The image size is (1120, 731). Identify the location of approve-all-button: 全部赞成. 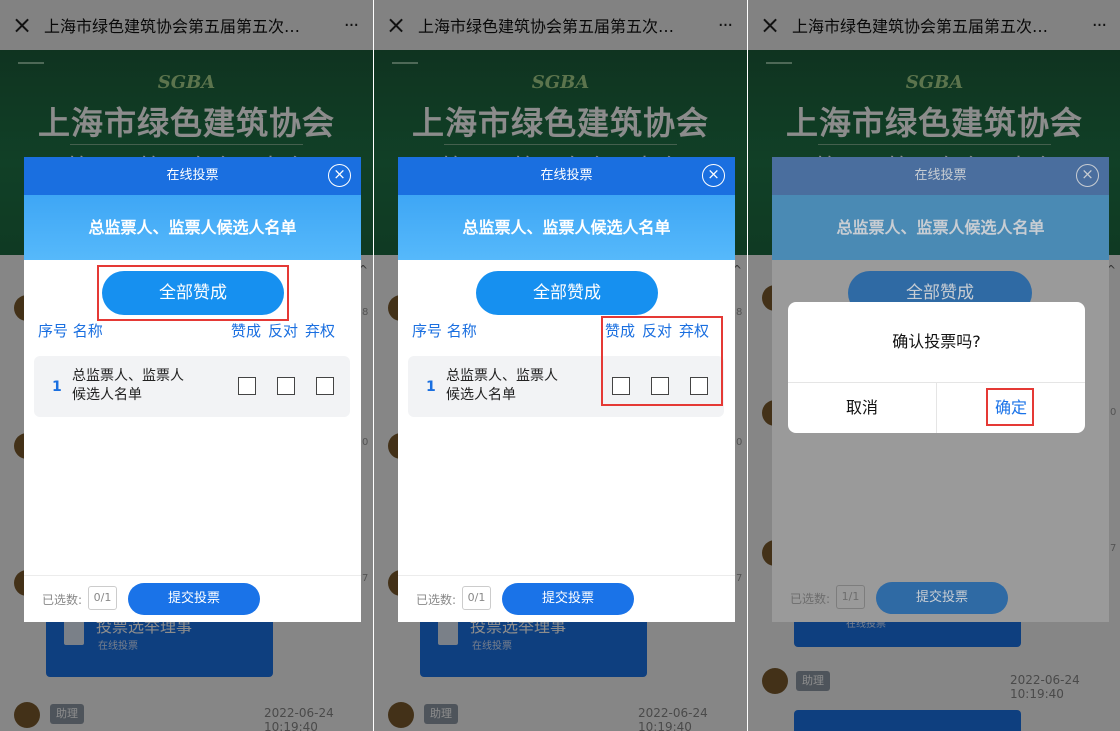
(567, 293).